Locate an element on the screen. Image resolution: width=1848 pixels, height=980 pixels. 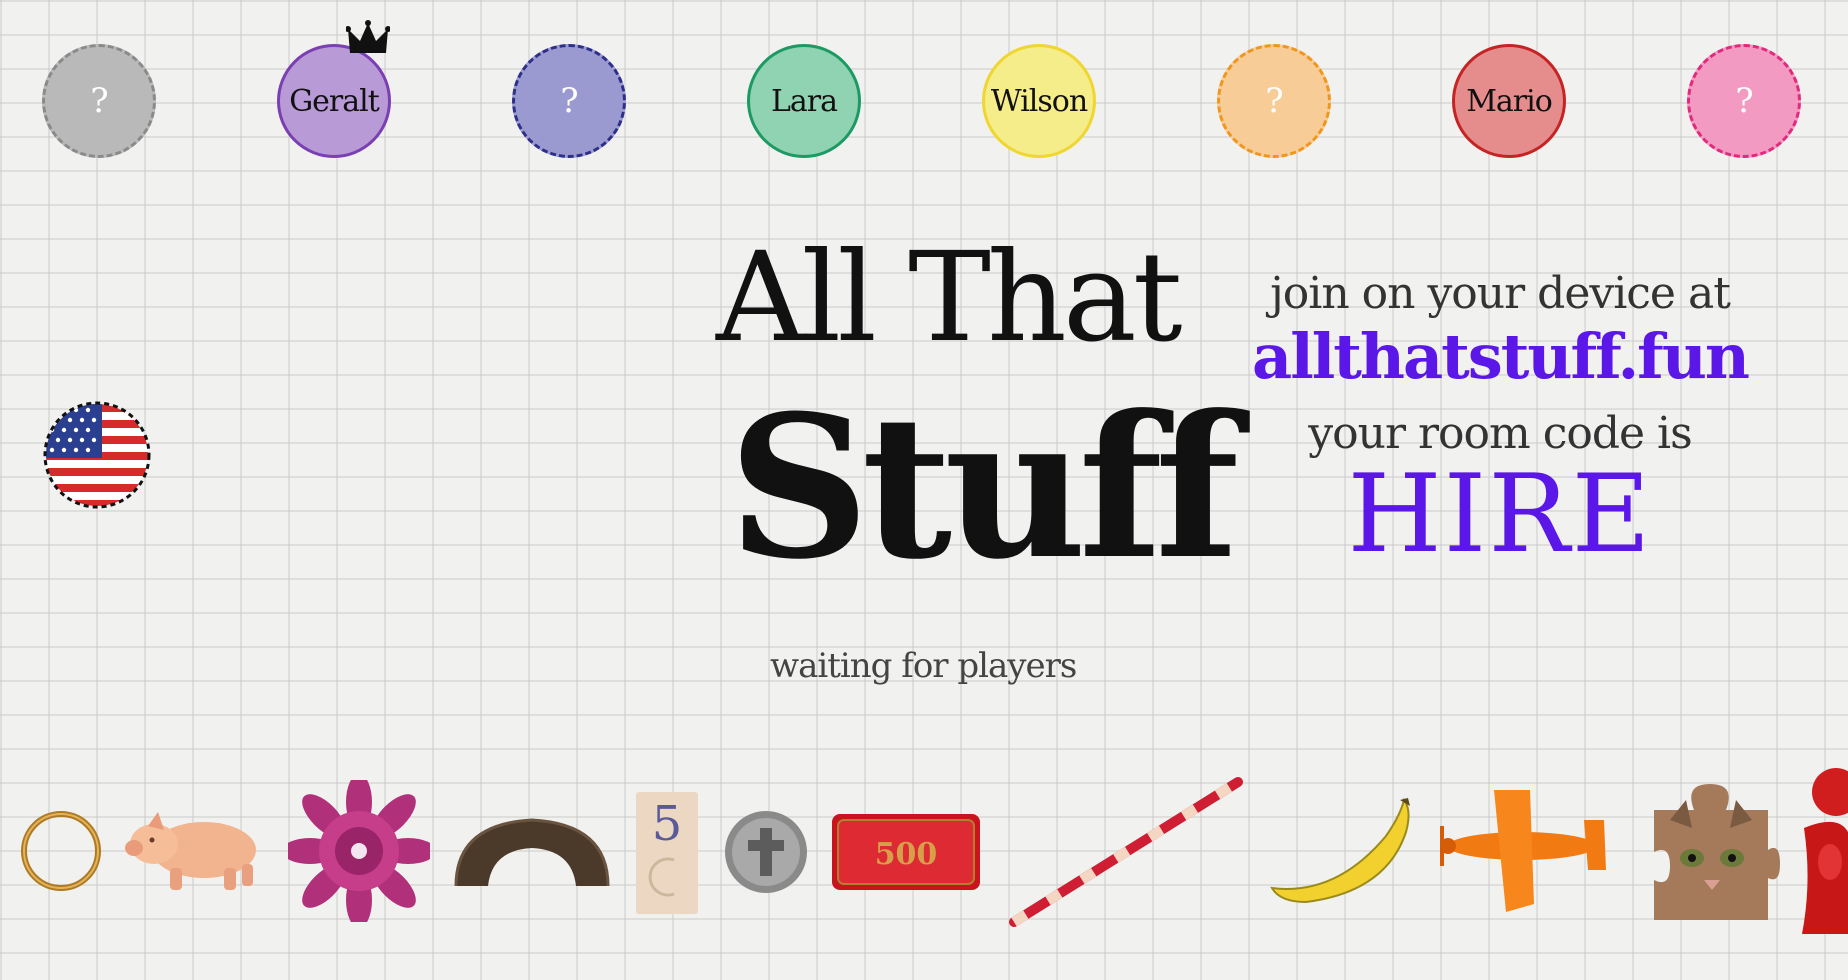
player-slot-filled: Wilson is located at coordinates (1039, 101).